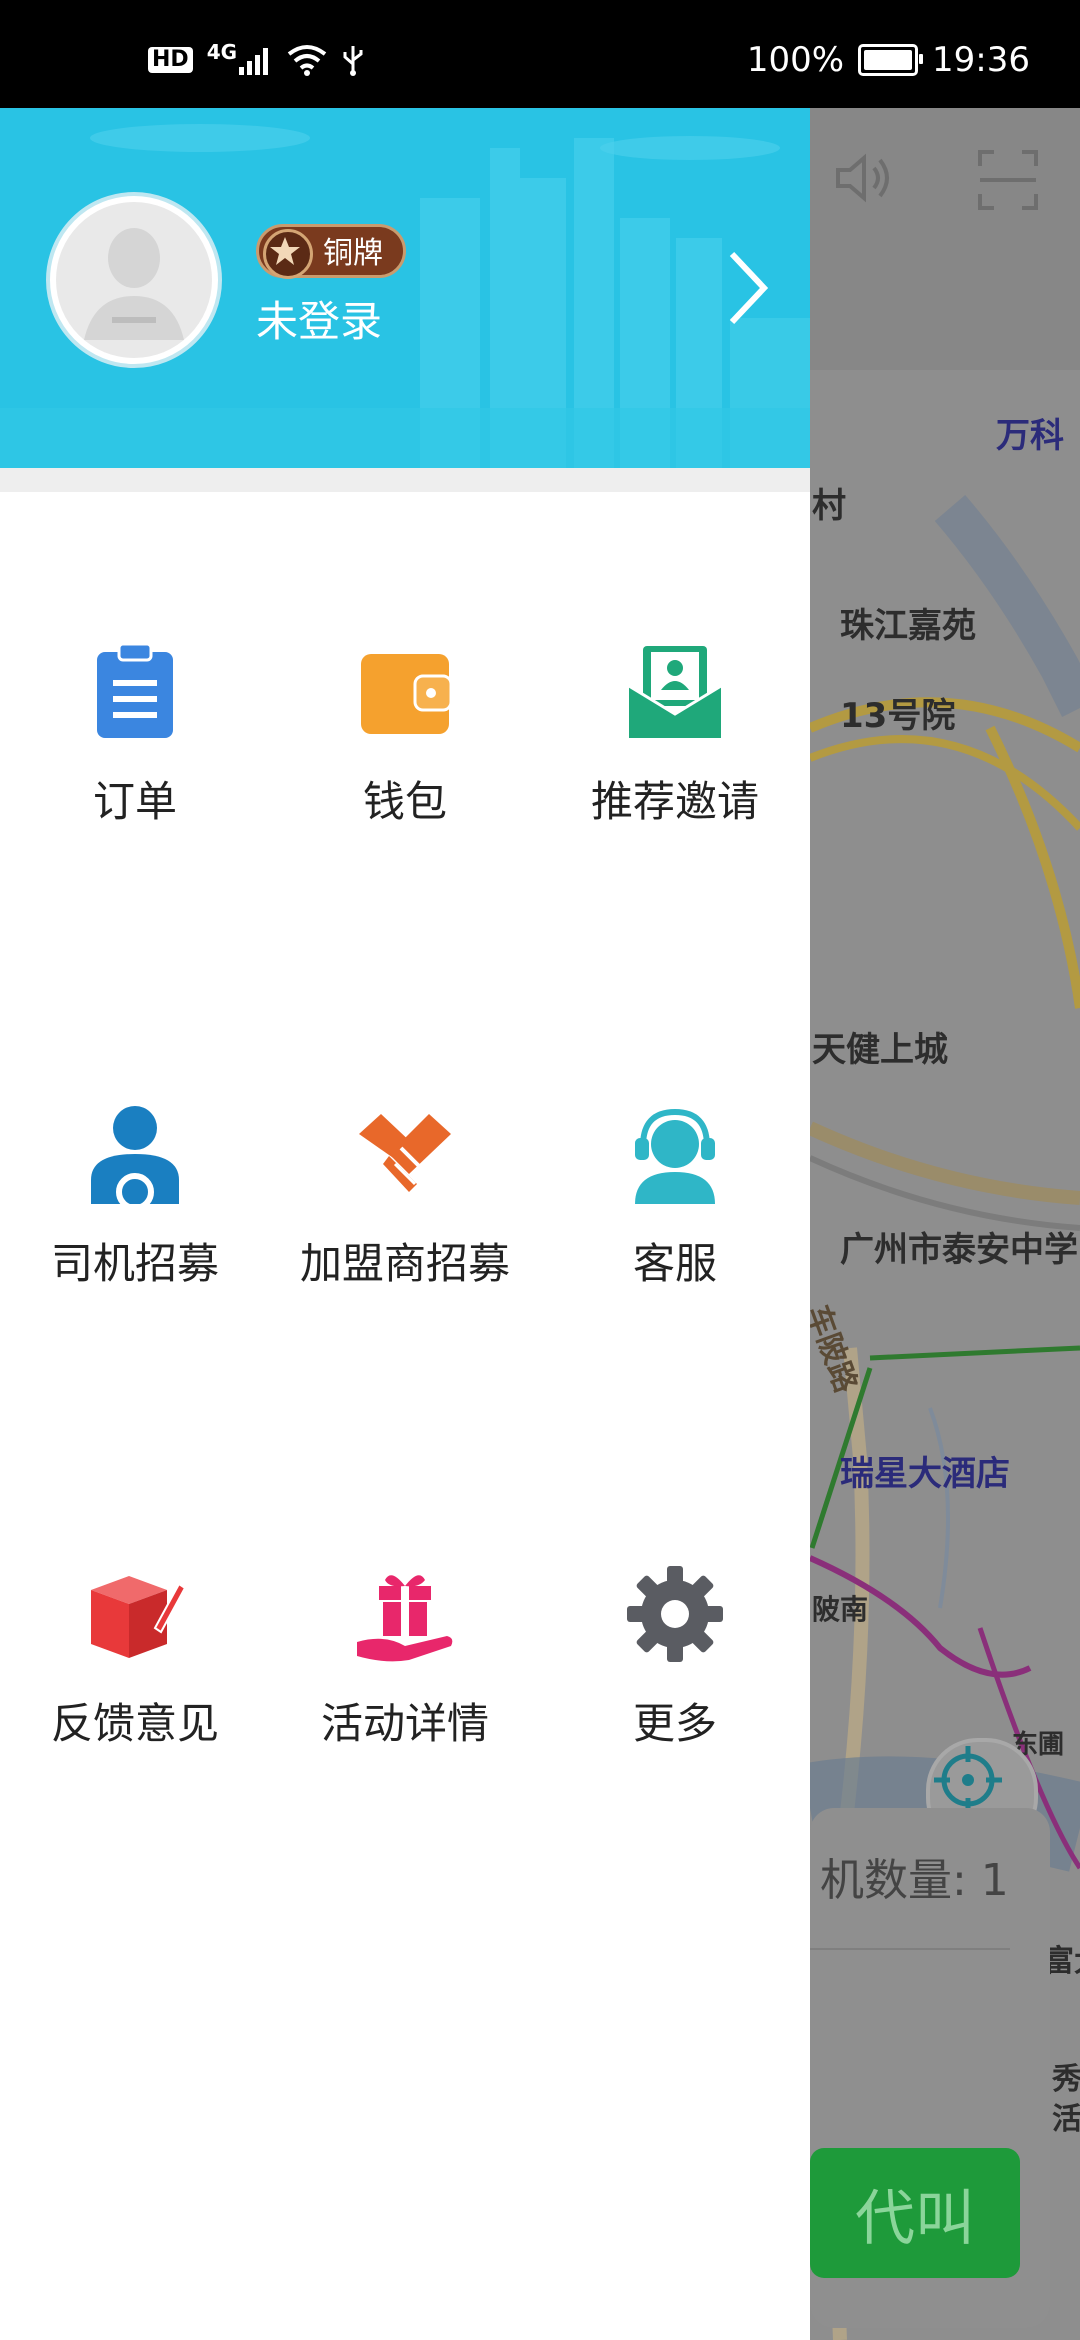  What do you see at coordinates (540, 54) in the screenshot?
I see `status-bar: HD 4G 100% 19:36` at bounding box center [540, 54].